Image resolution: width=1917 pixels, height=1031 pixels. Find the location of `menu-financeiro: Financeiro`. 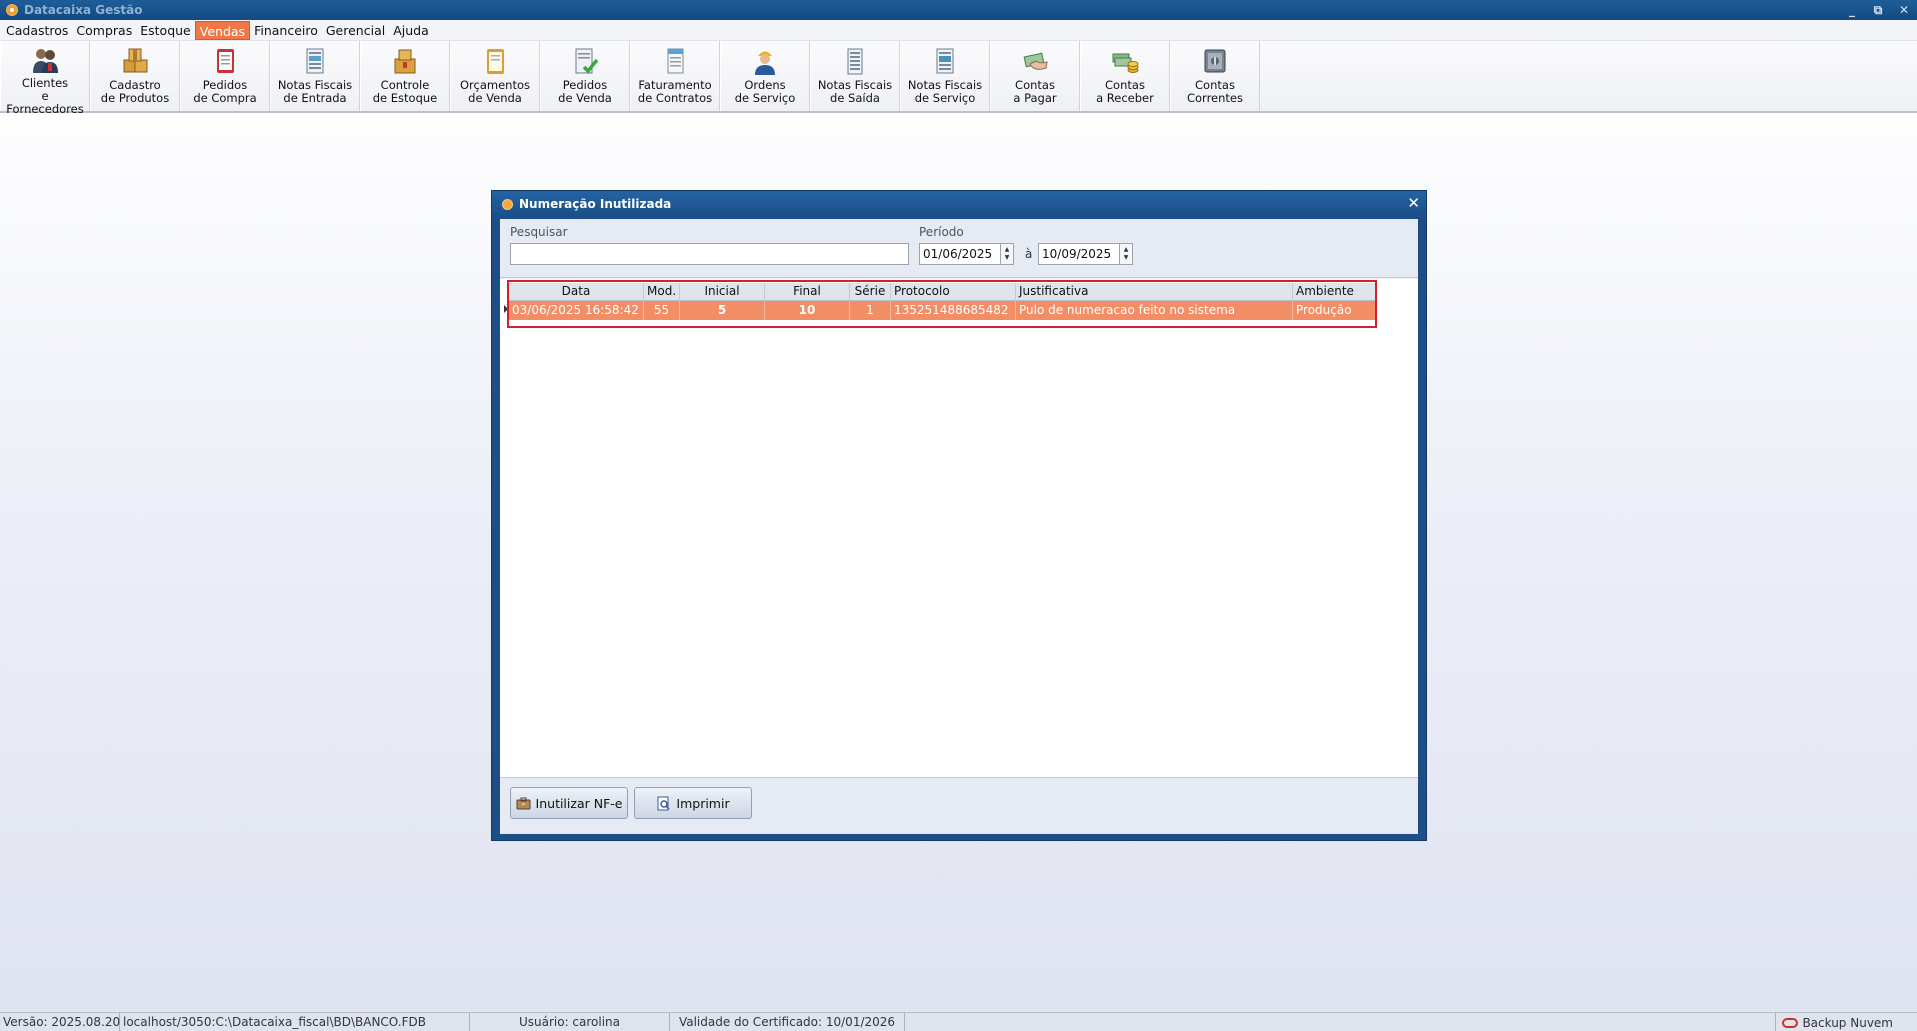

menu-financeiro: Financeiro is located at coordinates (286, 30).